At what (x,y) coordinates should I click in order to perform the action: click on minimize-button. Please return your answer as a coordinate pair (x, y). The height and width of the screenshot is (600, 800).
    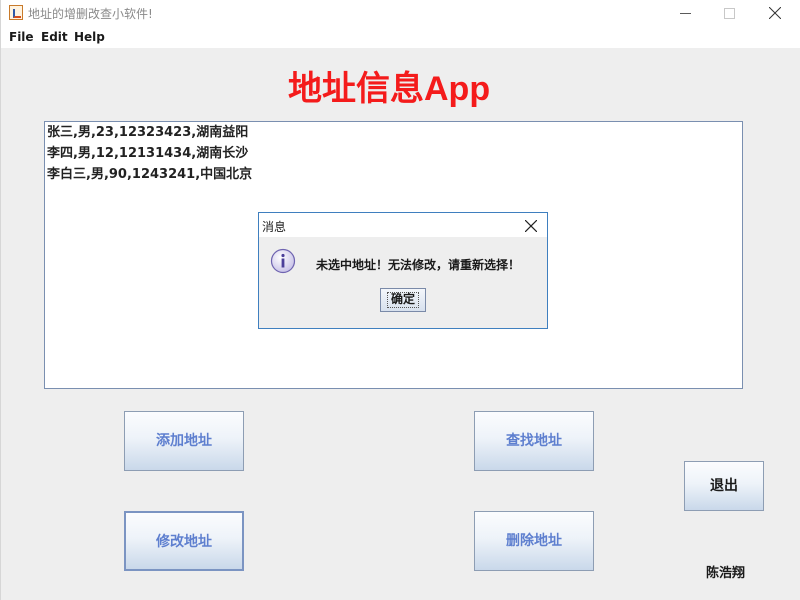
    Looking at the image, I should click on (686, 13).